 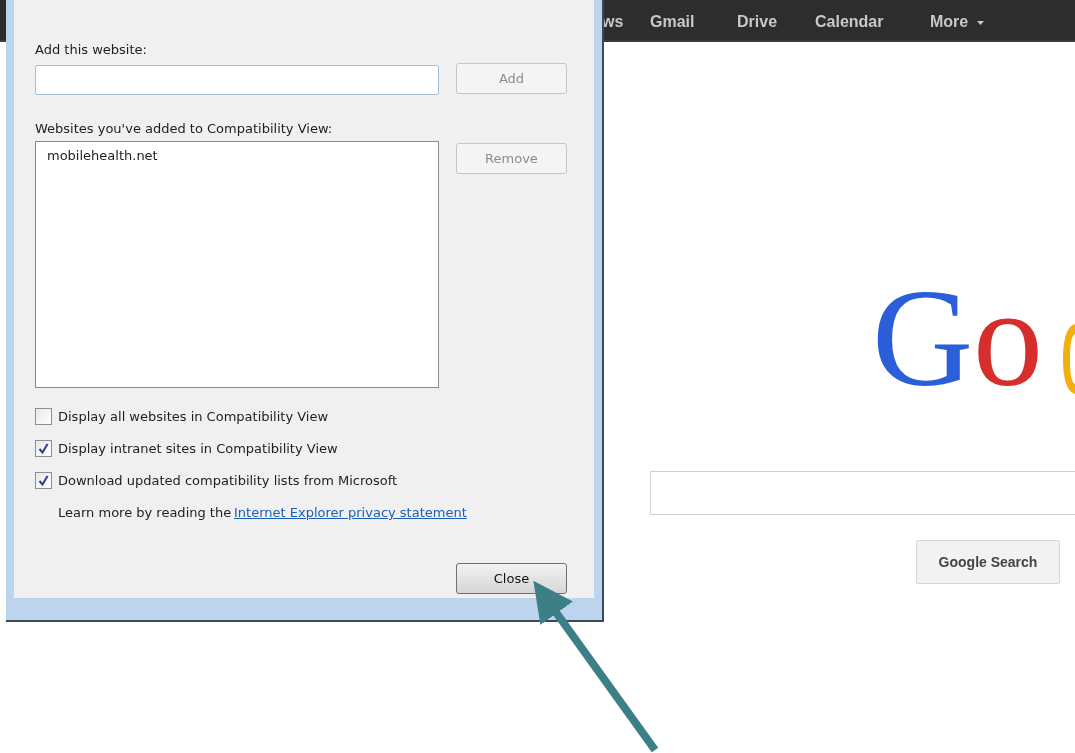 What do you see at coordinates (923, 338) in the screenshot?
I see `logo-letter: G` at bounding box center [923, 338].